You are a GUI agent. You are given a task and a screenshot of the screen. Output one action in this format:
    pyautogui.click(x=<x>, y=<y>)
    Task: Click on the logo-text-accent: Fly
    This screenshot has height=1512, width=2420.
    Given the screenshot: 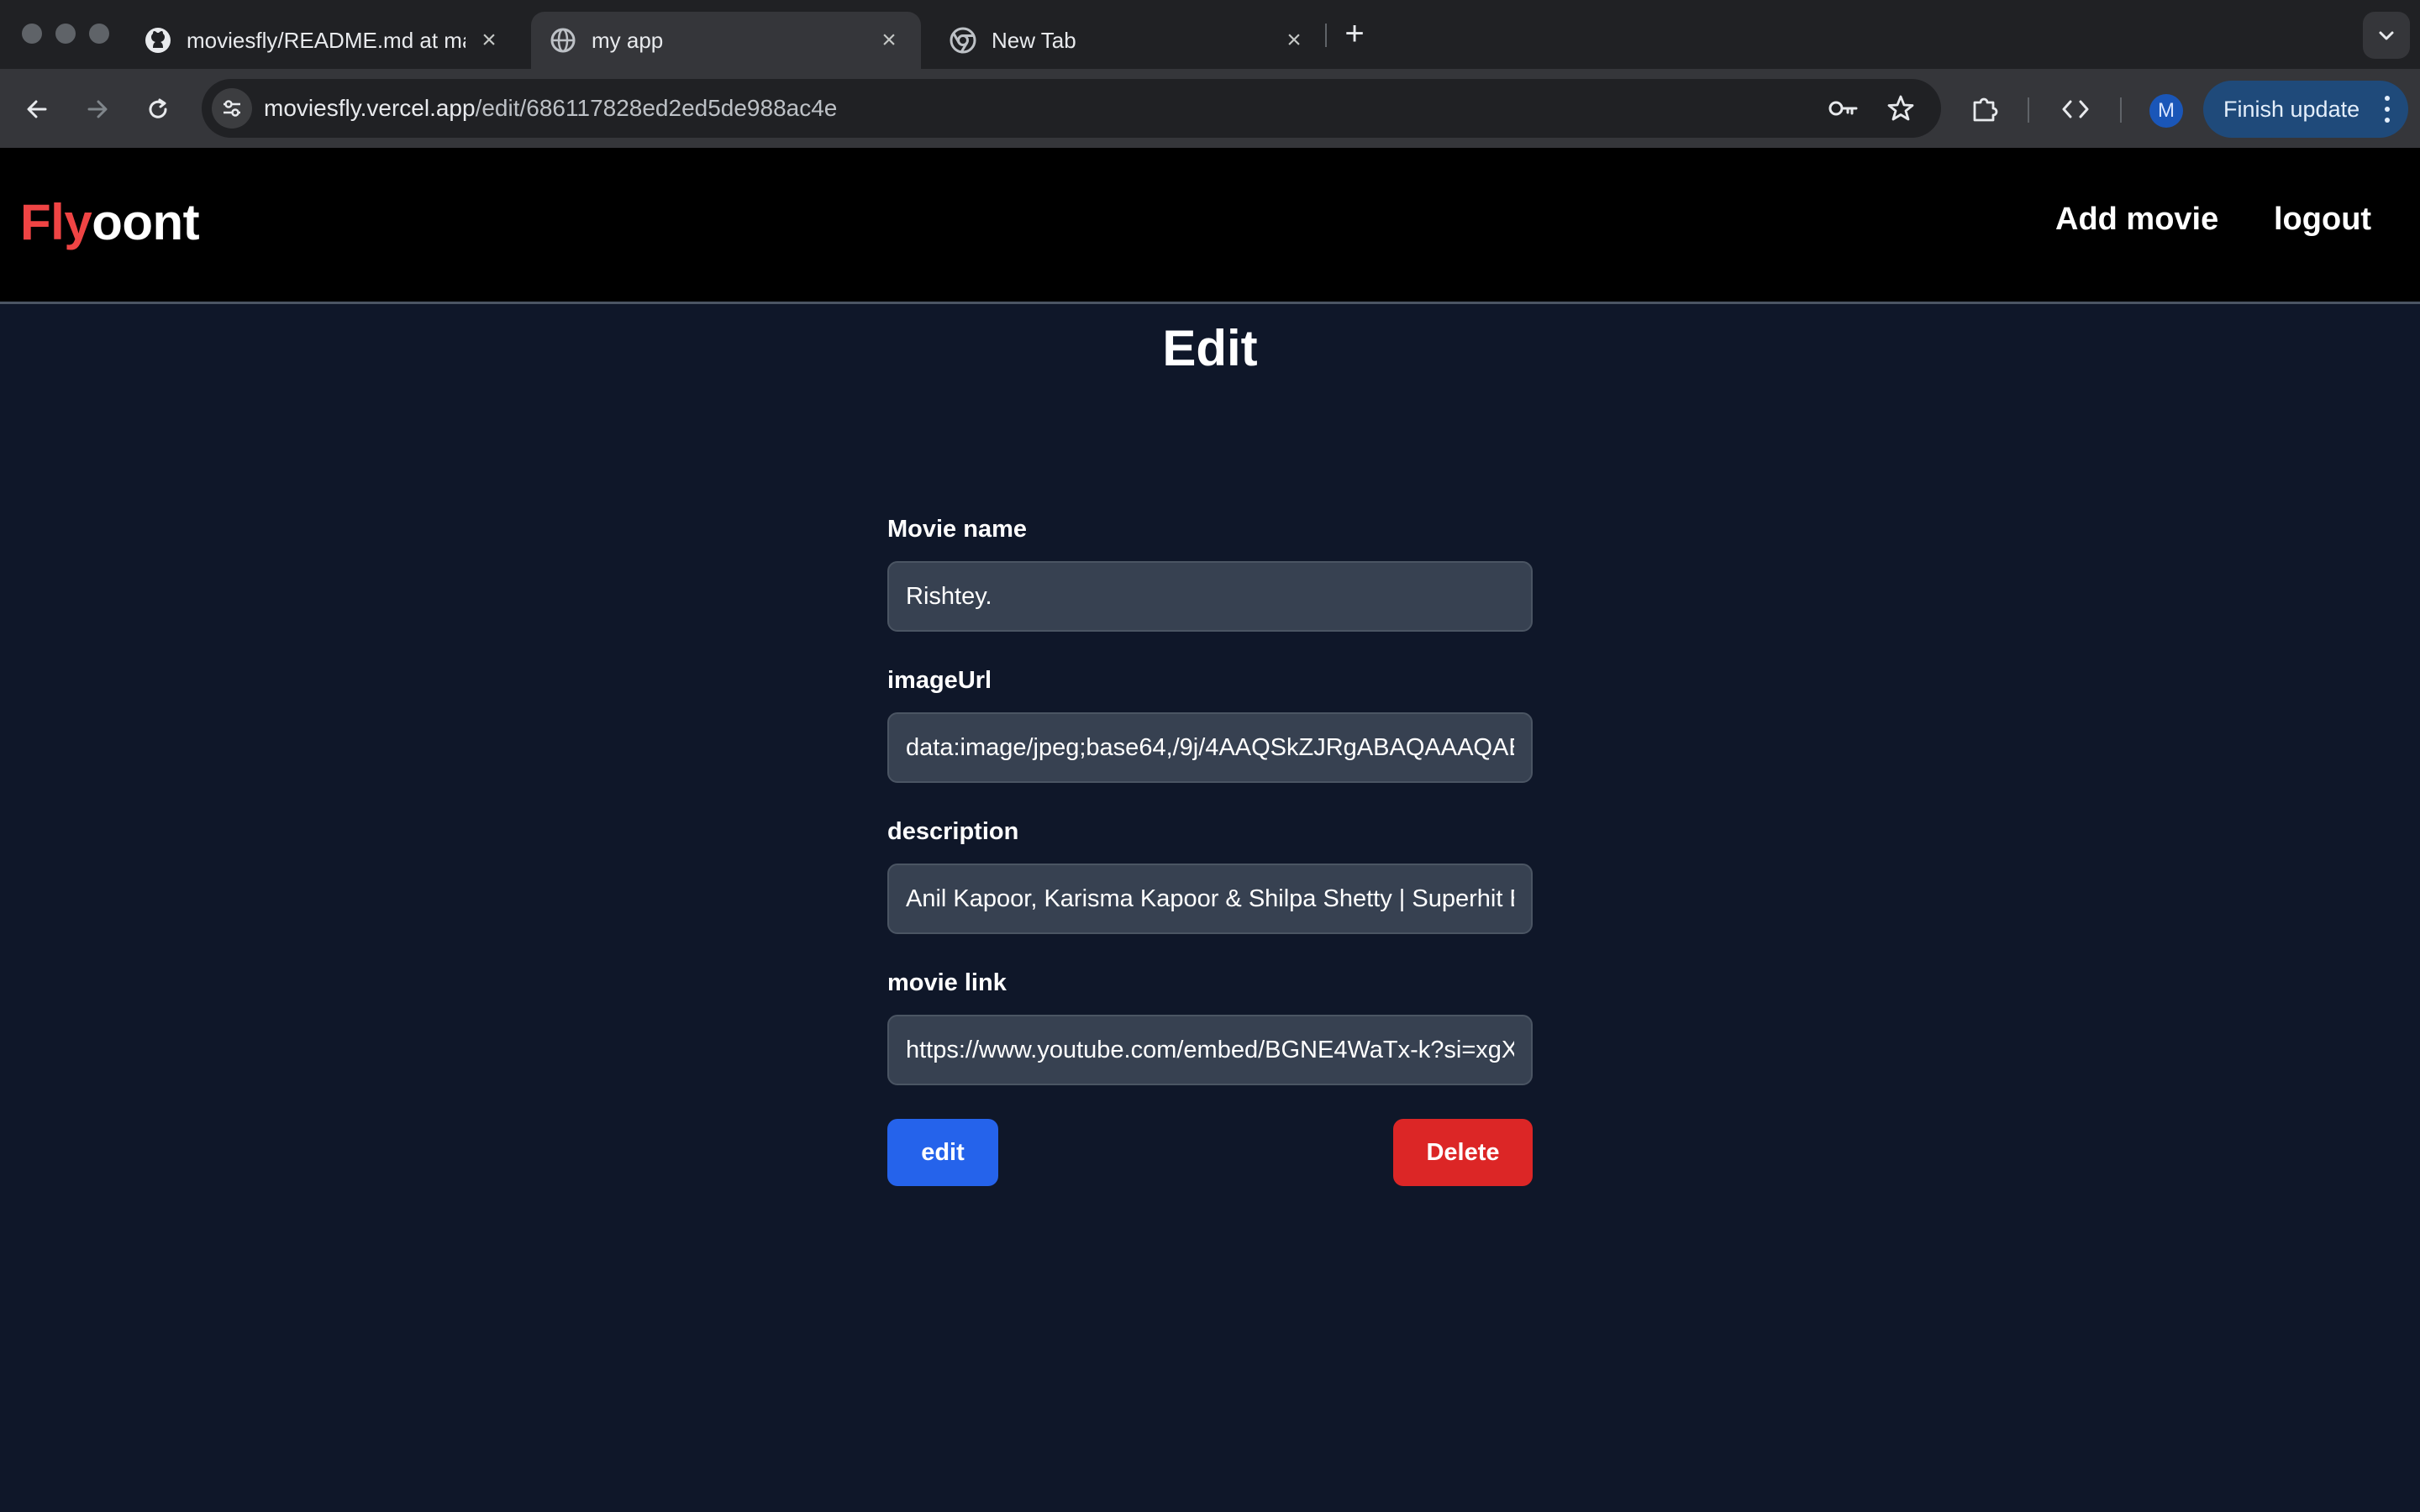 What is the action you would take?
    pyautogui.click(x=56, y=222)
    